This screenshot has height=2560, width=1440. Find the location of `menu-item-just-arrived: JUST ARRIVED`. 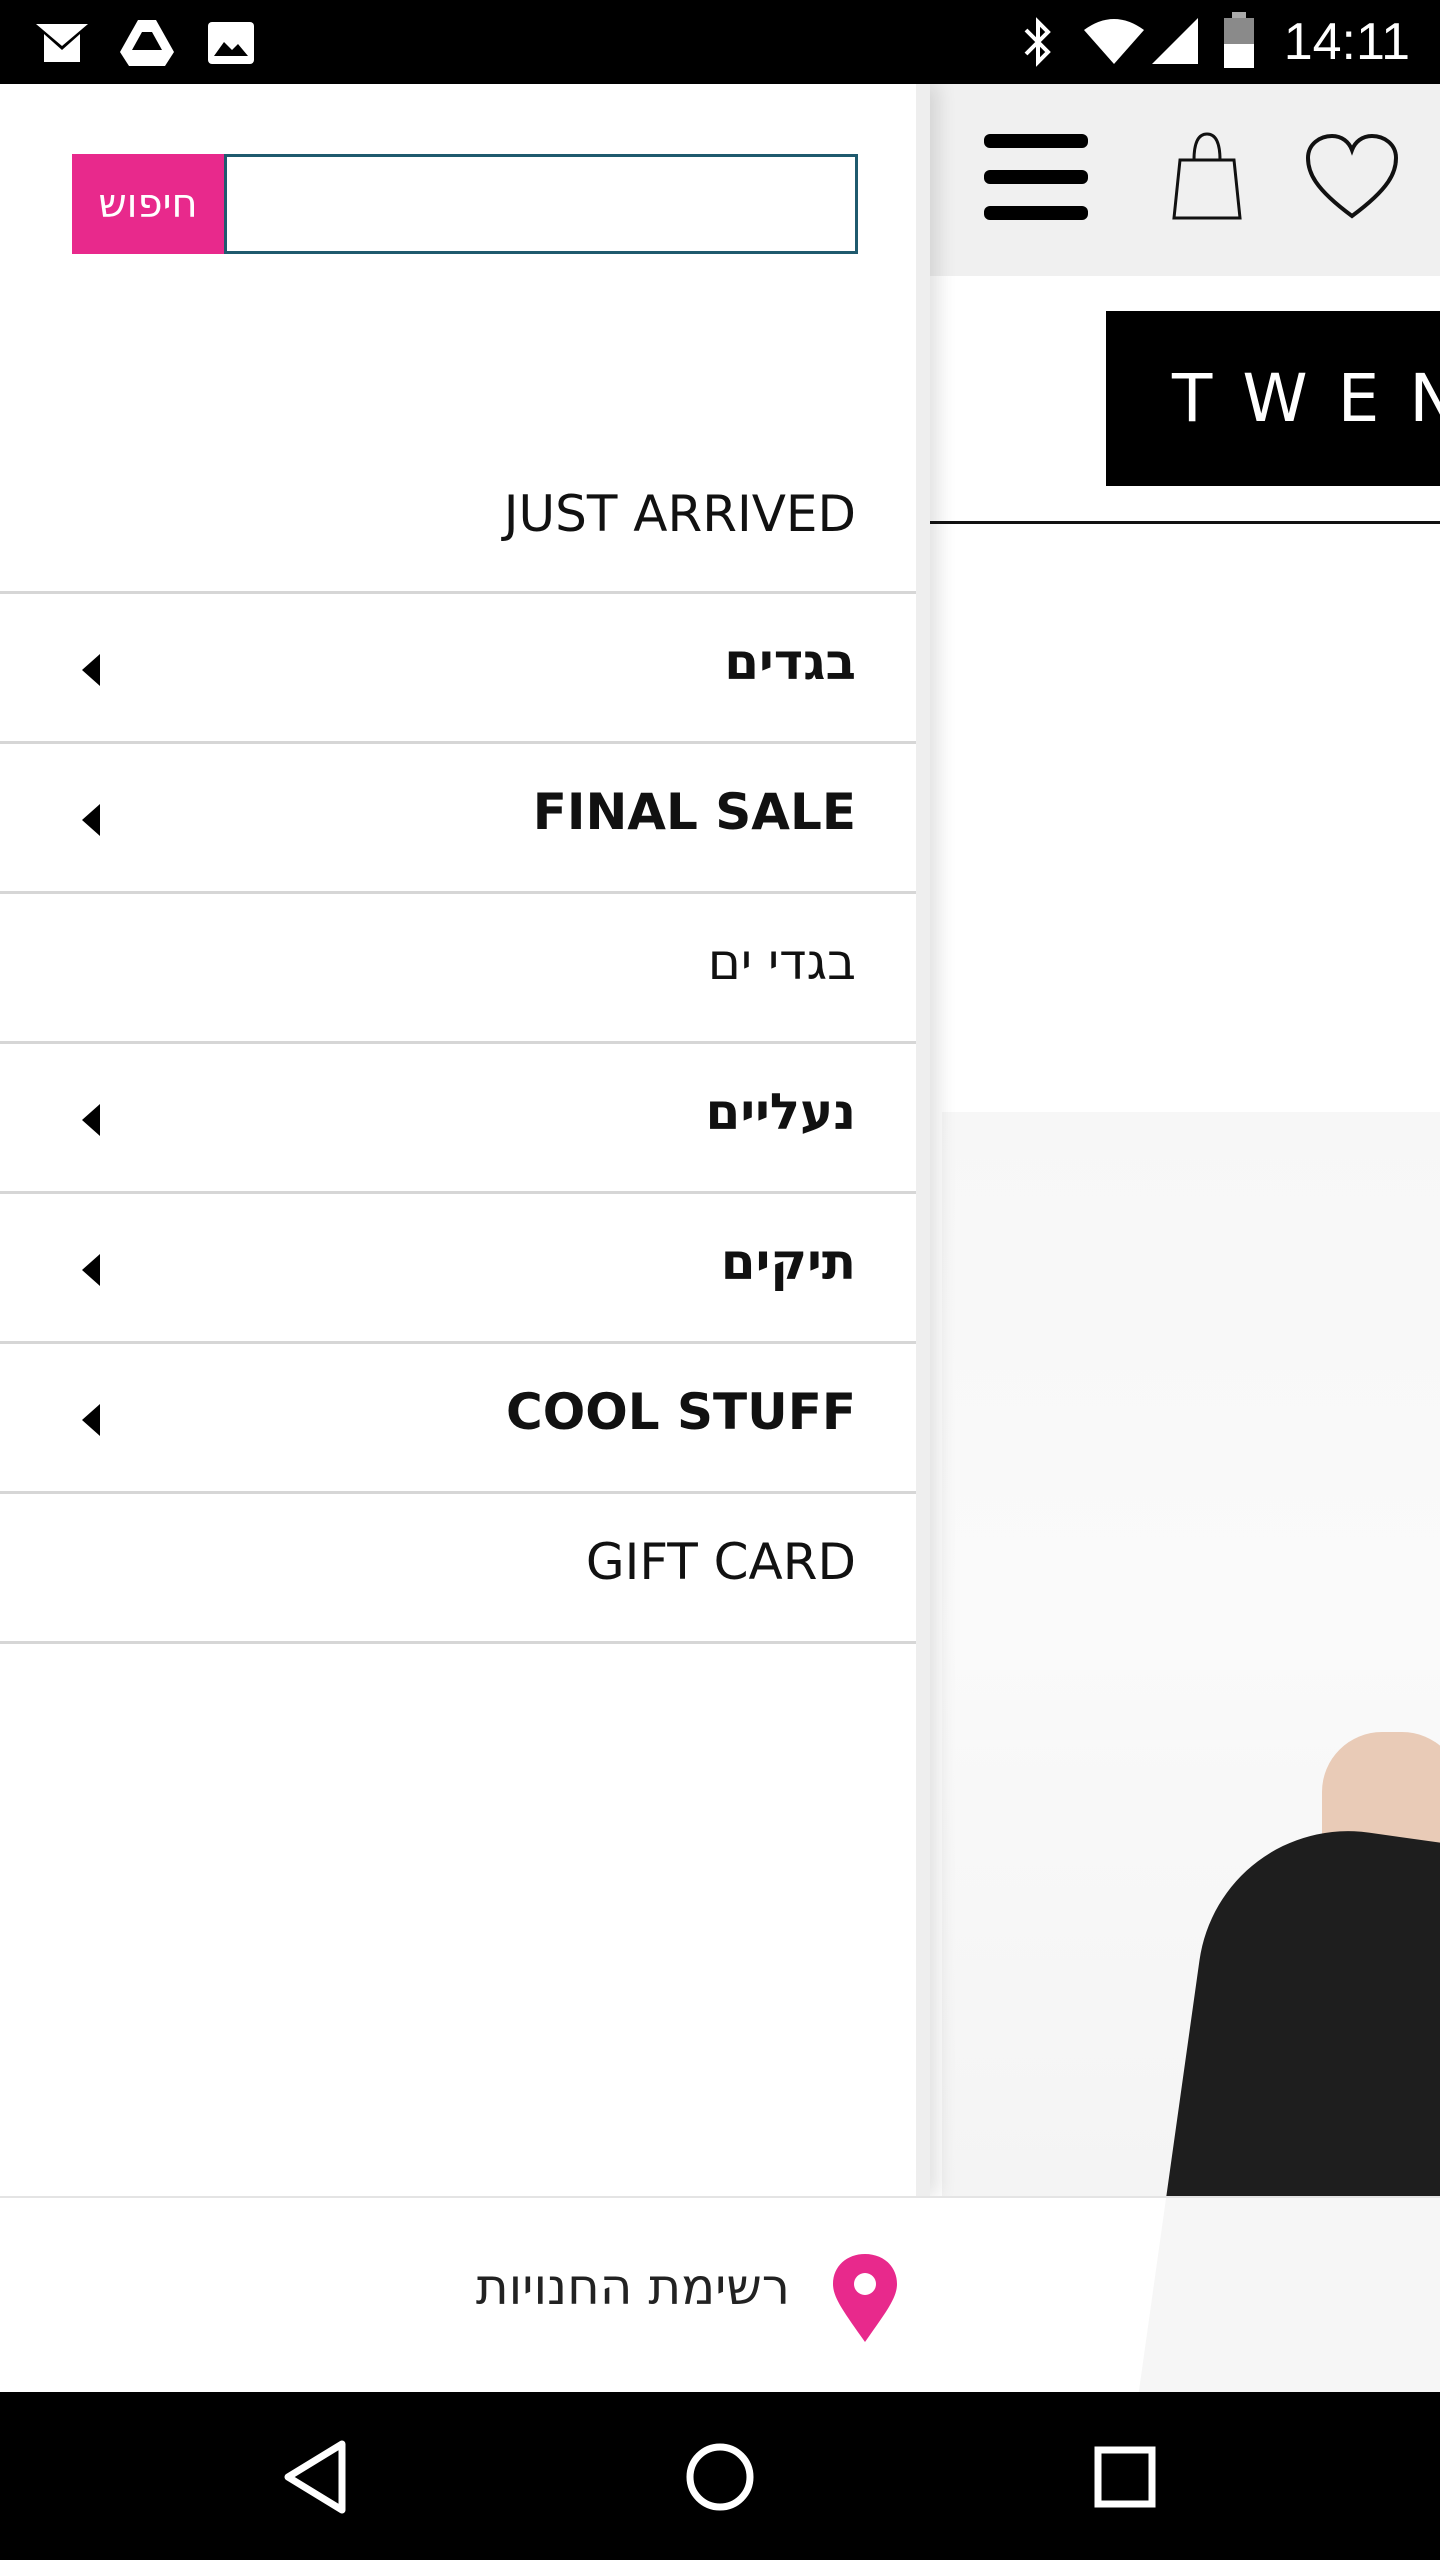

menu-item-just-arrived: JUST ARRIVED is located at coordinates (458, 479).